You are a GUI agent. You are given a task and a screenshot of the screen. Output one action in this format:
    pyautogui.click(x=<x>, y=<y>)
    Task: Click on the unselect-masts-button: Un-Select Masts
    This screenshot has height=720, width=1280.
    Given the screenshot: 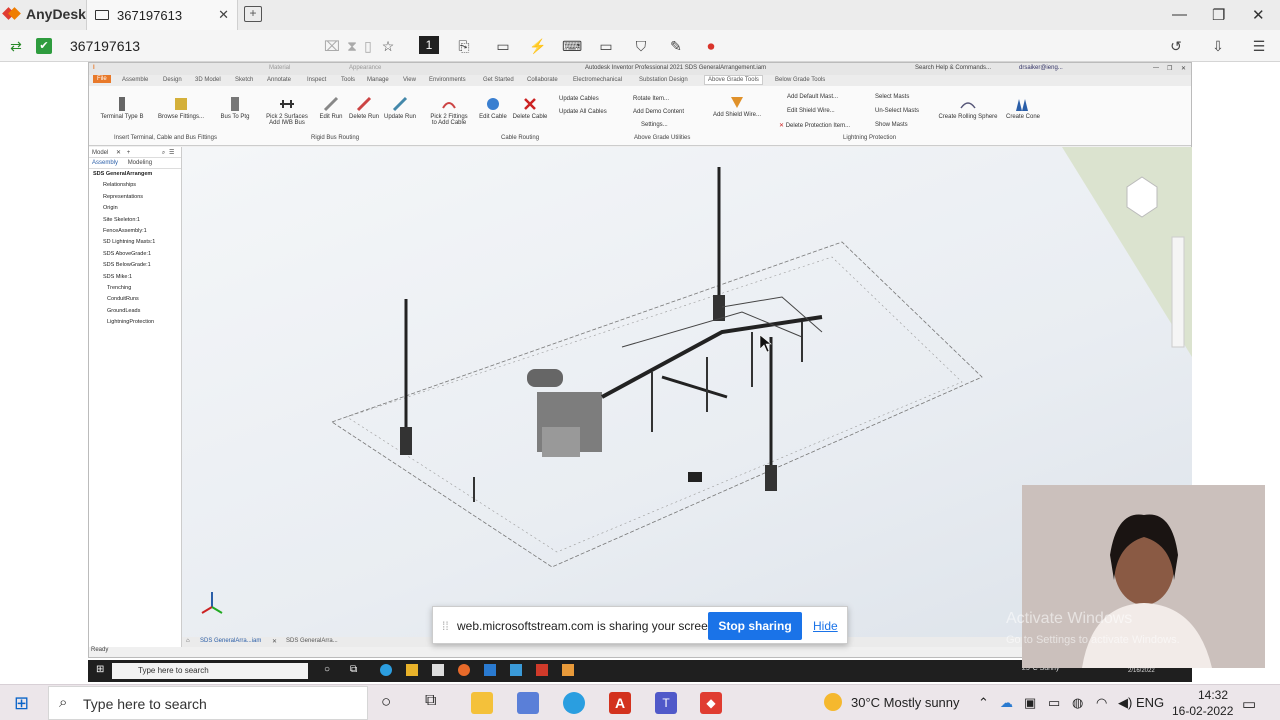 What is the action you would take?
    pyautogui.click(x=897, y=111)
    